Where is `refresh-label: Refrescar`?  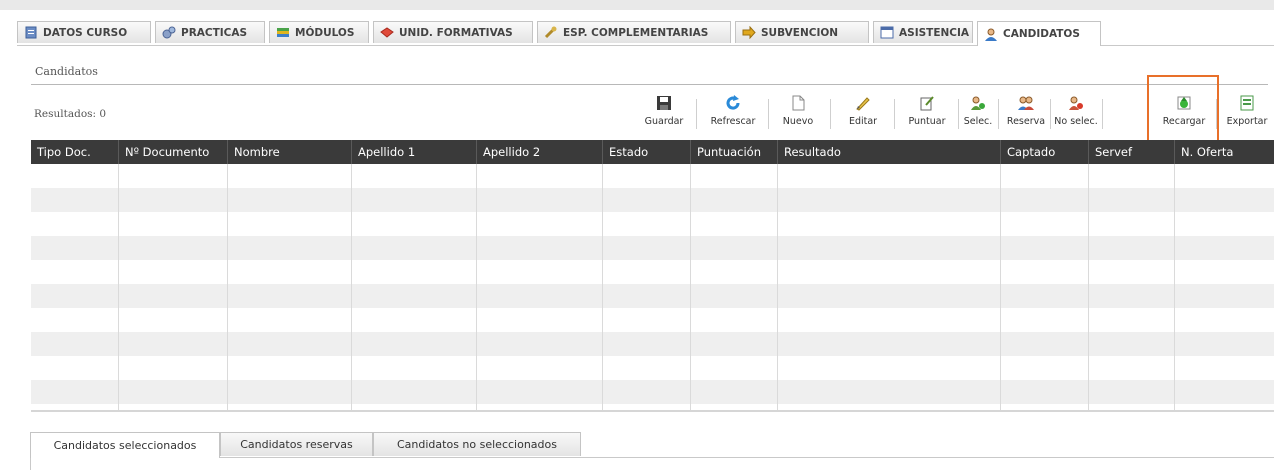
refresh-label: Refrescar is located at coordinates (733, 121).